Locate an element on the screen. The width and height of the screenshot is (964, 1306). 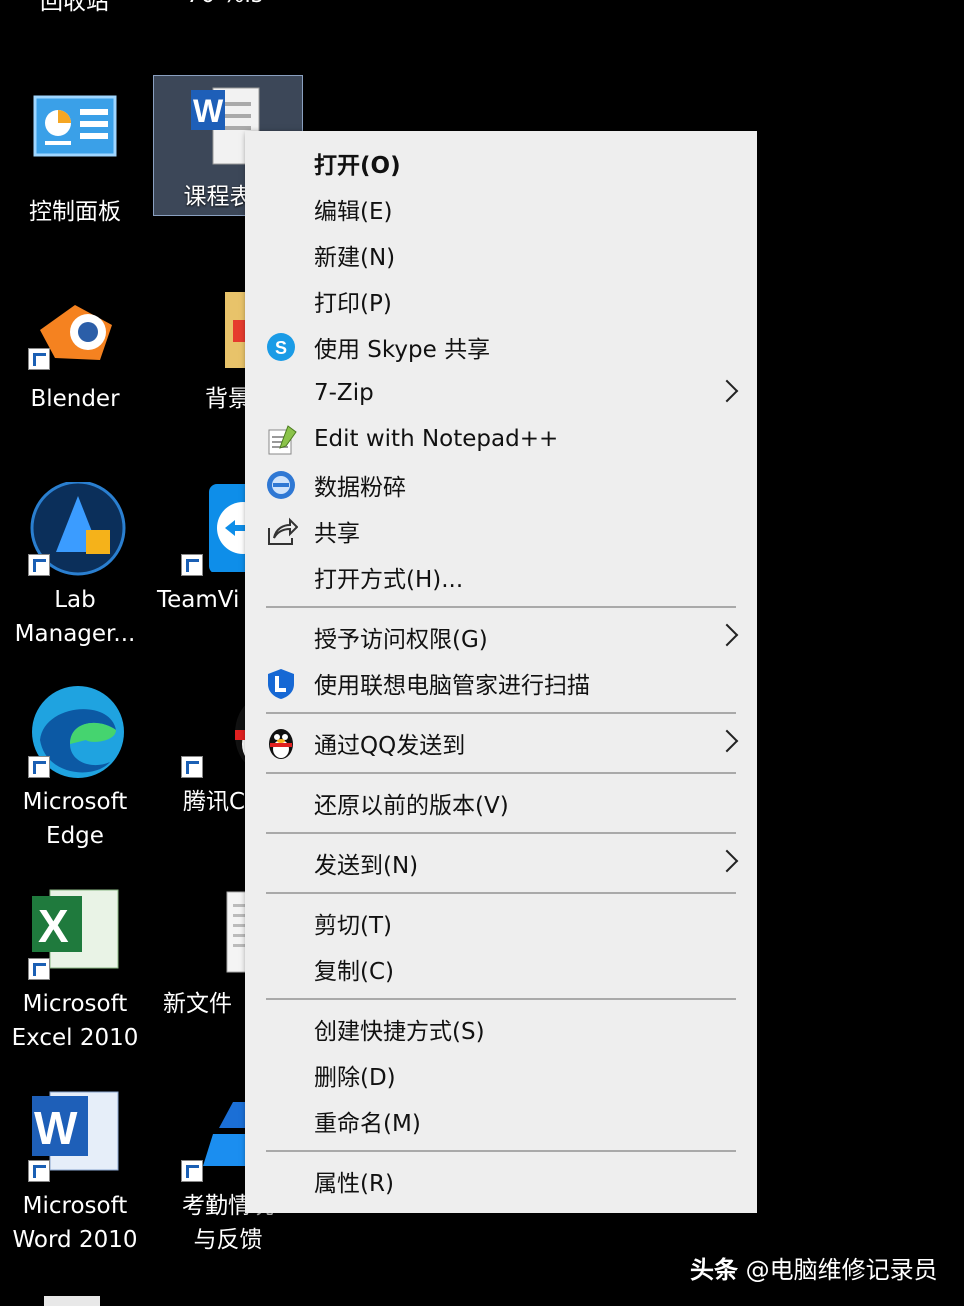
menu-item-label: 打印(P) is located at coordinates (353, 304).